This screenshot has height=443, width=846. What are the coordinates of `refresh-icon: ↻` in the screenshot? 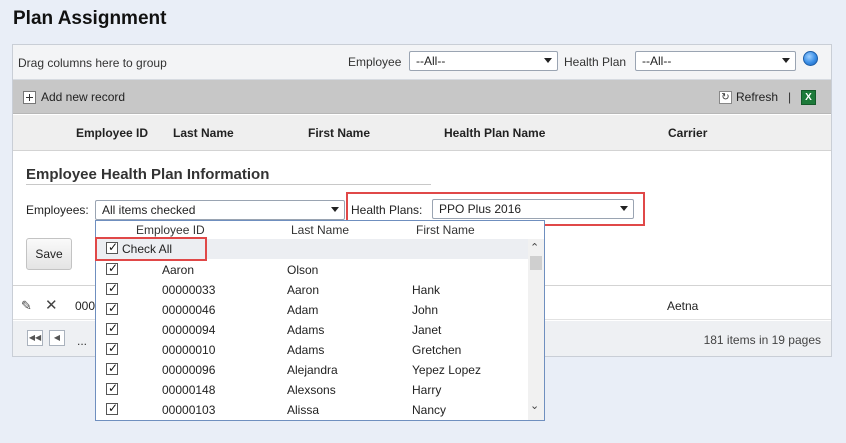 It's located at (725, 97).